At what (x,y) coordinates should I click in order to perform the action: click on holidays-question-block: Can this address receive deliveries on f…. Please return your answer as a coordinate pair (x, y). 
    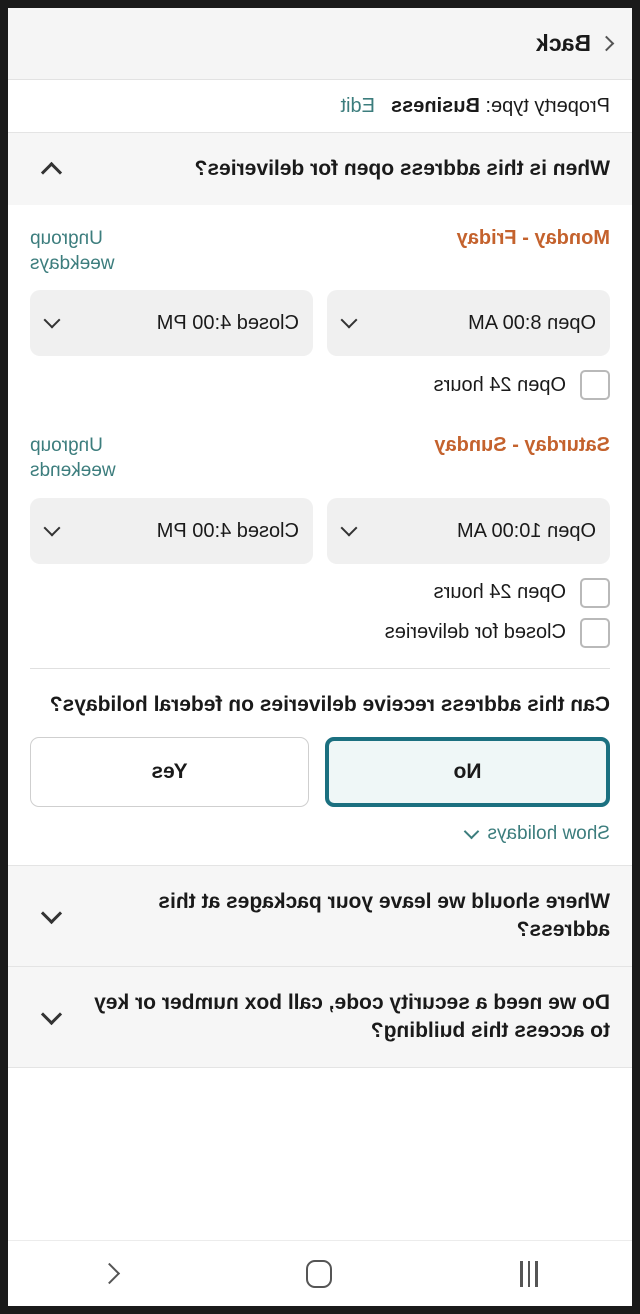
    Looking at the image, I should click on (320, 771).